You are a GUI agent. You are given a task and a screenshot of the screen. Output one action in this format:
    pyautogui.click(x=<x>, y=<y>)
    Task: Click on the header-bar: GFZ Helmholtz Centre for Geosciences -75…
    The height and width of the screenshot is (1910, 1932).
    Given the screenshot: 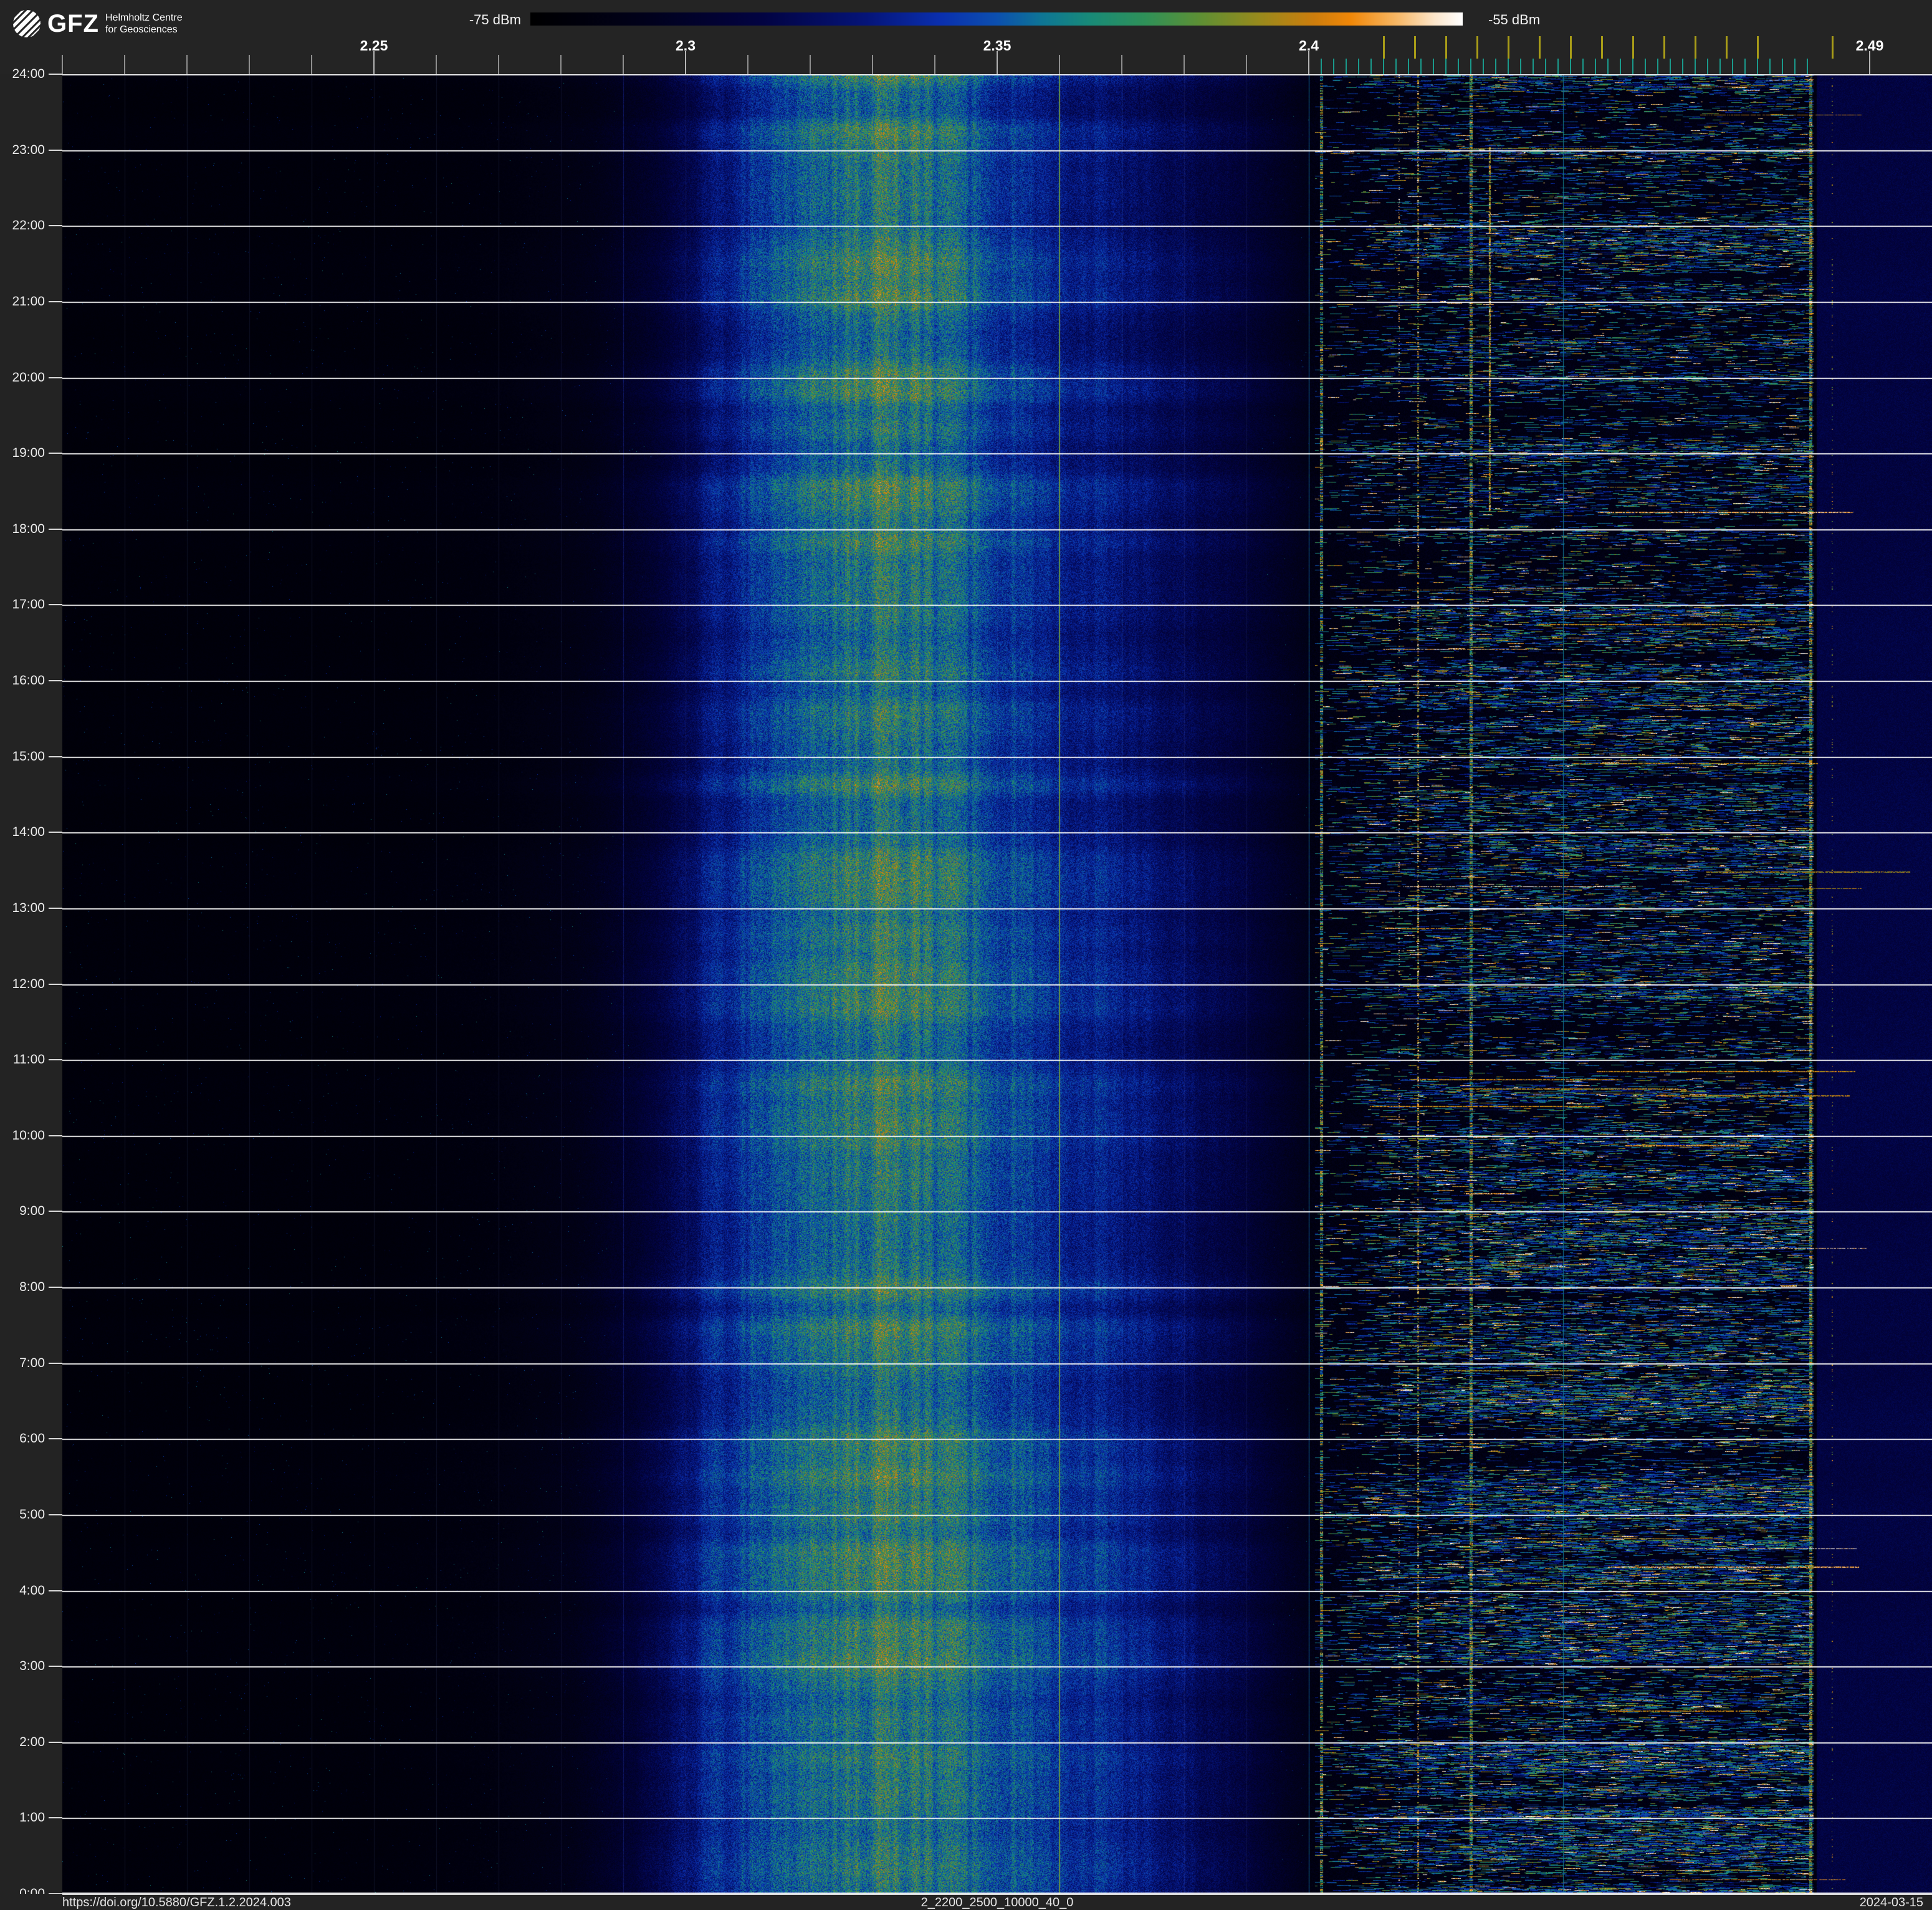 What is the action you would take?
    pyautogui.click(x=966, y=37)
    